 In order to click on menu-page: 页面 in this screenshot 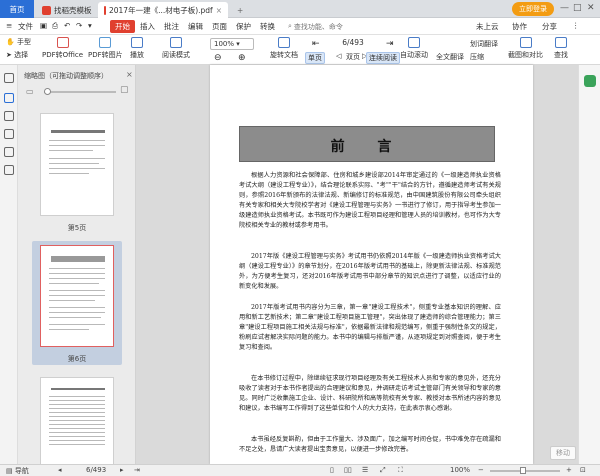, I will do `click(219, 26)`.